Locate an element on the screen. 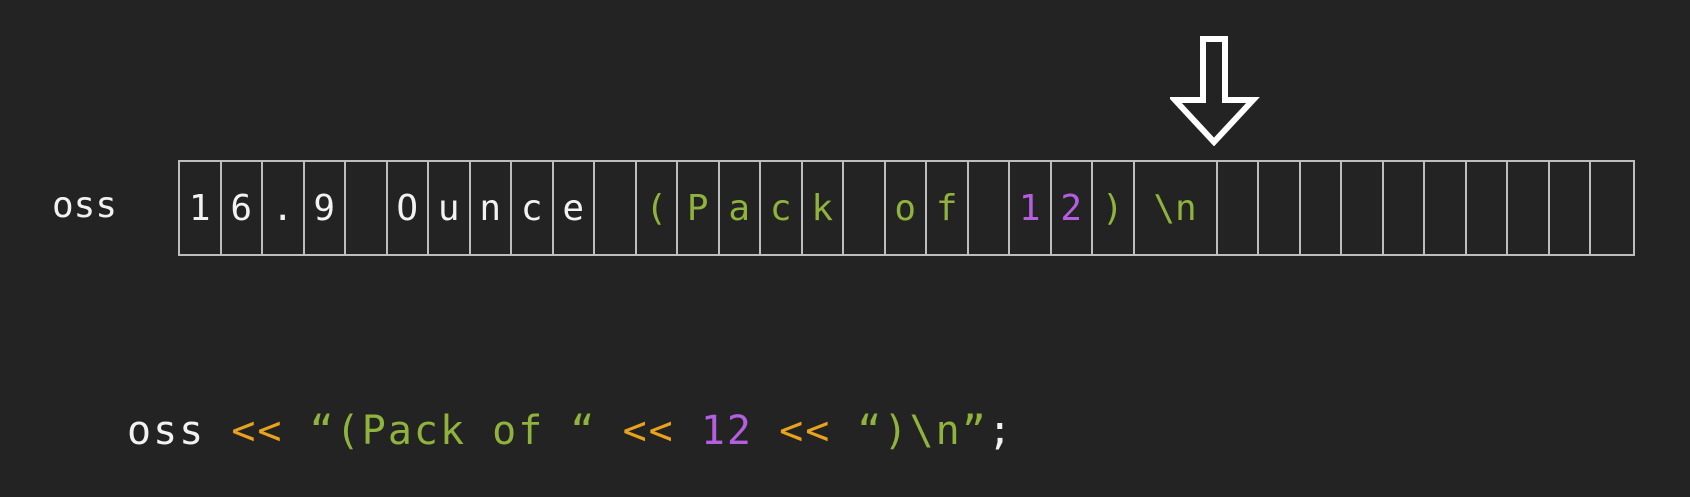 This screenshot has height=497, width=1690. buffer-cell: u is located at coordinates (450, 208).